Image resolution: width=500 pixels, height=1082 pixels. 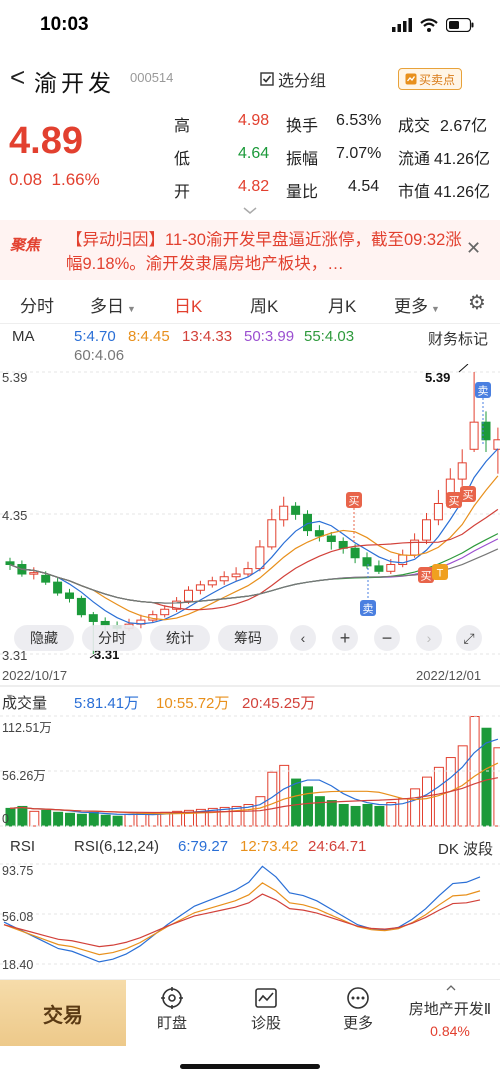 What do you see at coordinates (342, 304) in the screenshot?
I see `tab-monthly-k: 月K` at bounding box center [342, 304].